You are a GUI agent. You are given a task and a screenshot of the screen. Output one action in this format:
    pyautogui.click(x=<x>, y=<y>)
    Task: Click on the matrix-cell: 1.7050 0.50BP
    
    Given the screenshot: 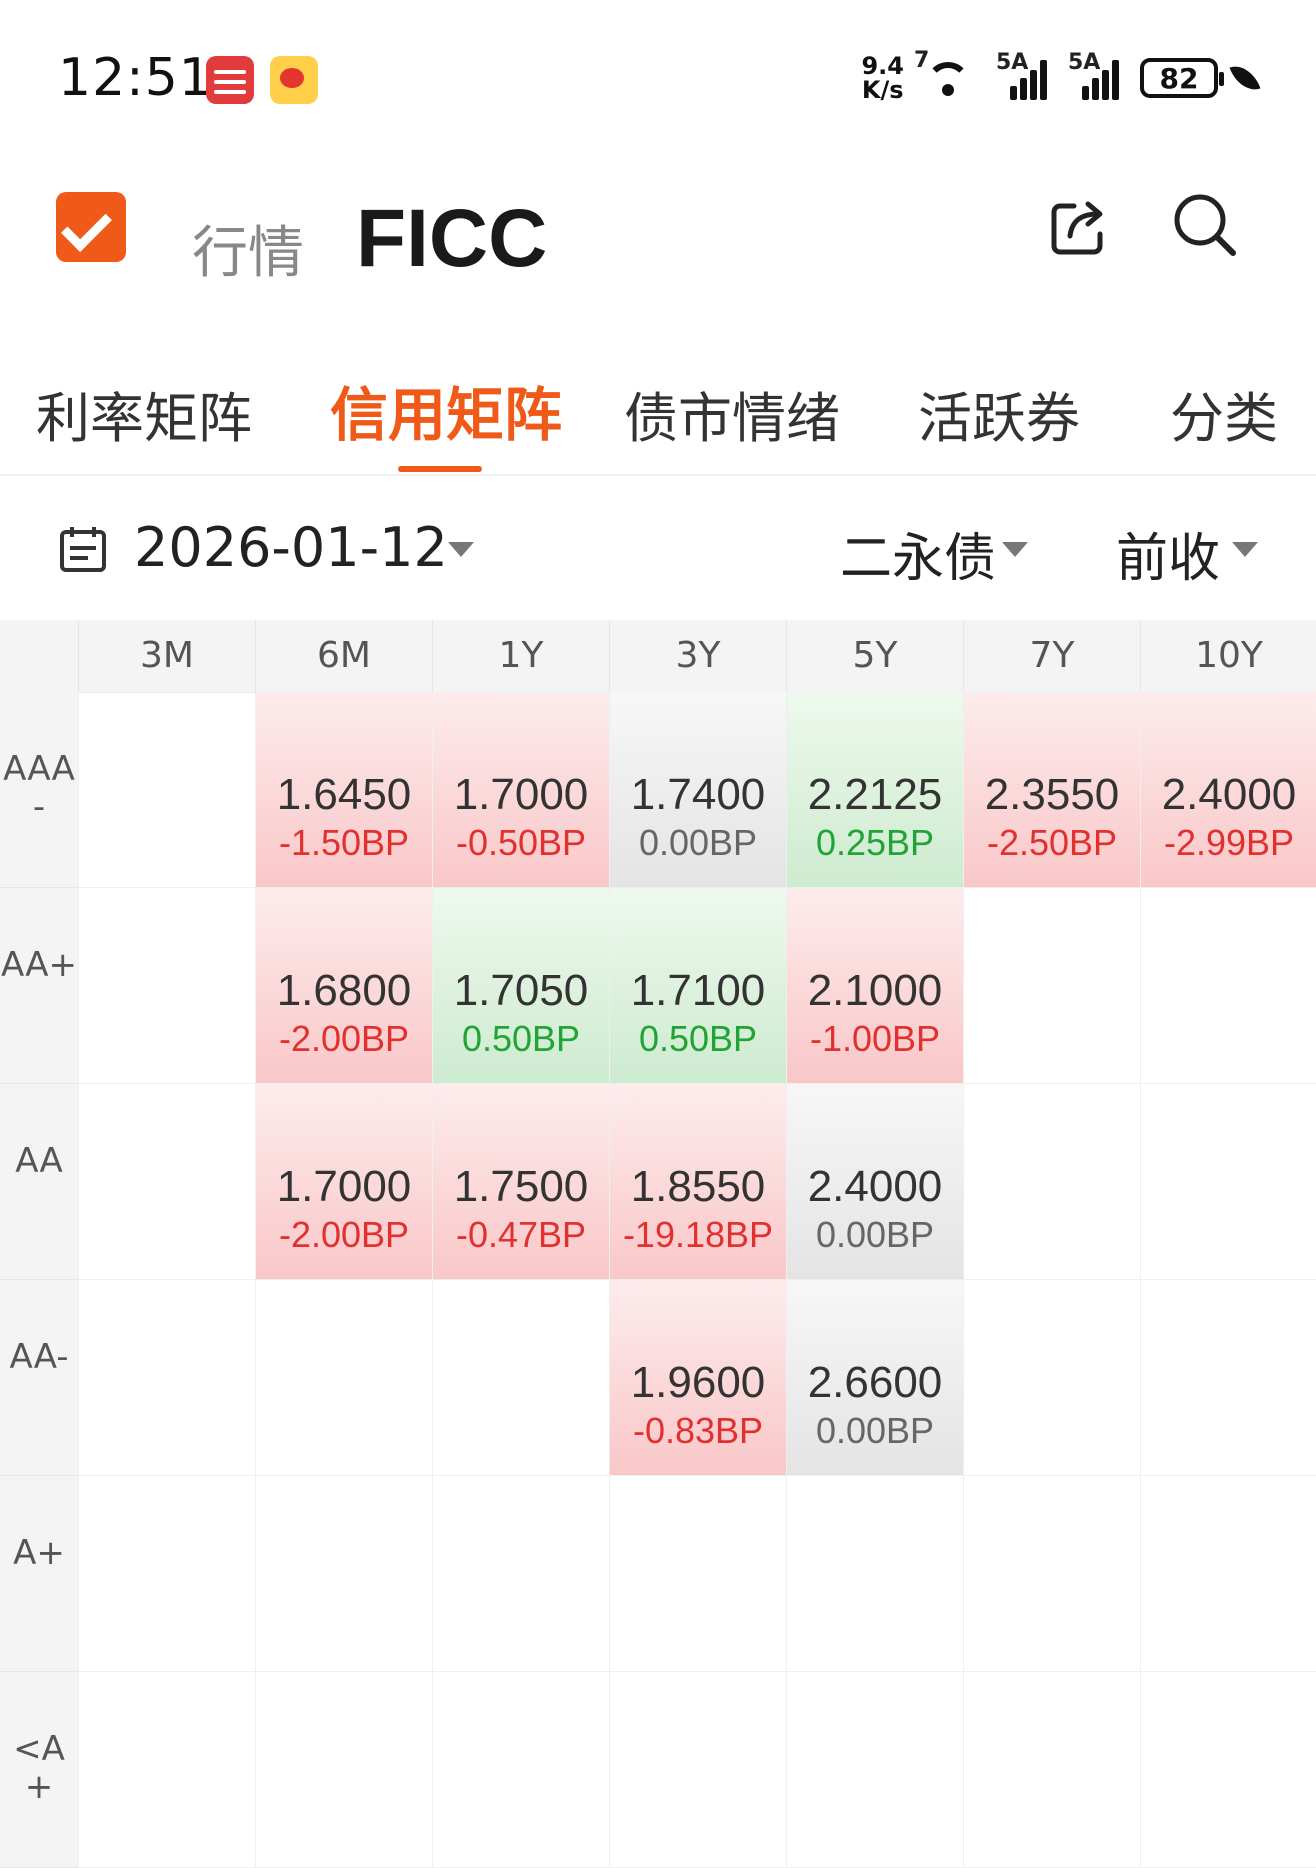 What is the action you would take?
    pyautogui.click(x=520, y=986)
    